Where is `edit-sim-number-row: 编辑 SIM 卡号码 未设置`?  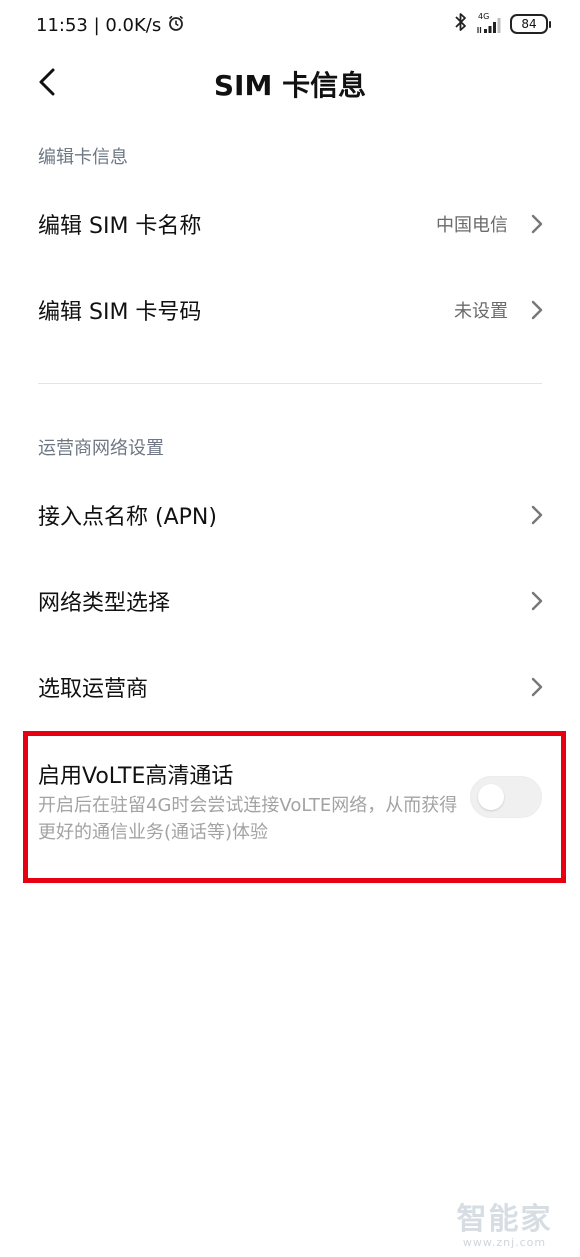
edit-sim-number-row: 编辑 SIM 卡号码 未设置 is located at coordinates (290, 310).